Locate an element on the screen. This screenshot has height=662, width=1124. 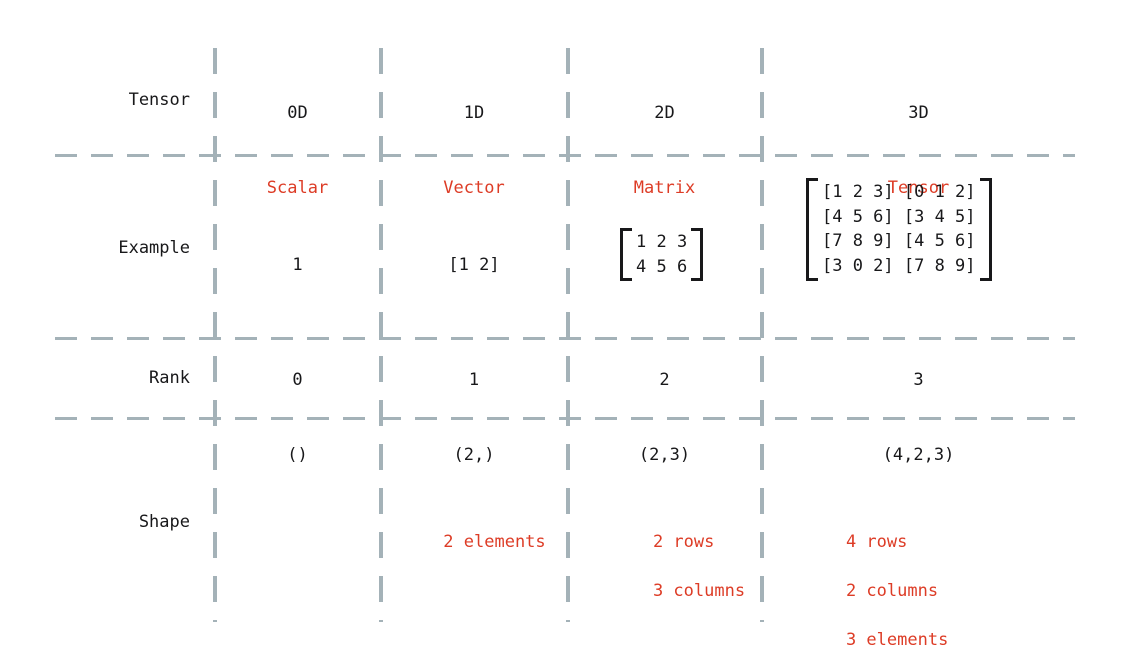
shape-note-line: 3 elements is located at coordinates (897, 640).